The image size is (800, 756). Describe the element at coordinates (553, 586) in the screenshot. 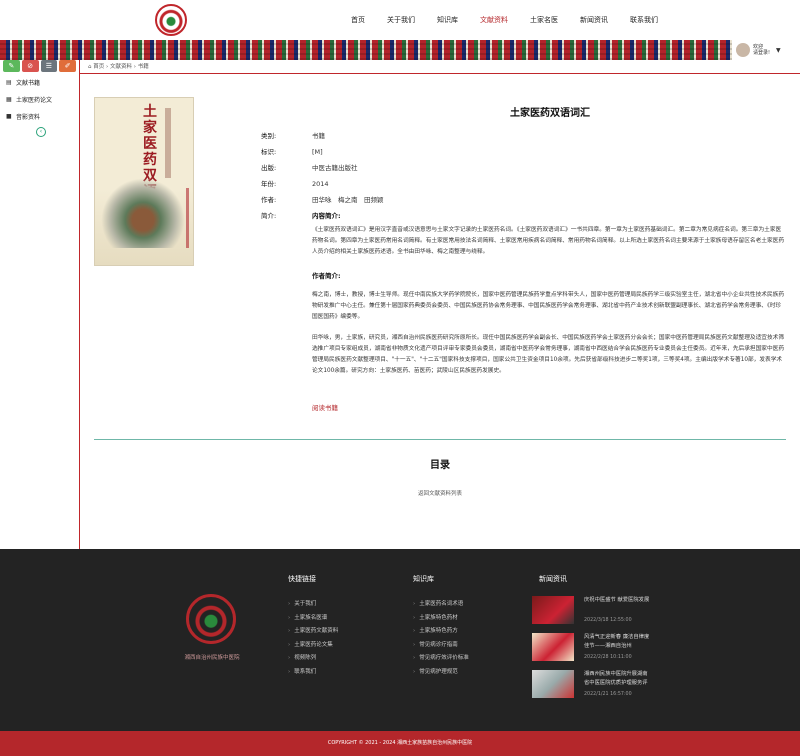

I see `footer-news: 新闻资讯` at that location.